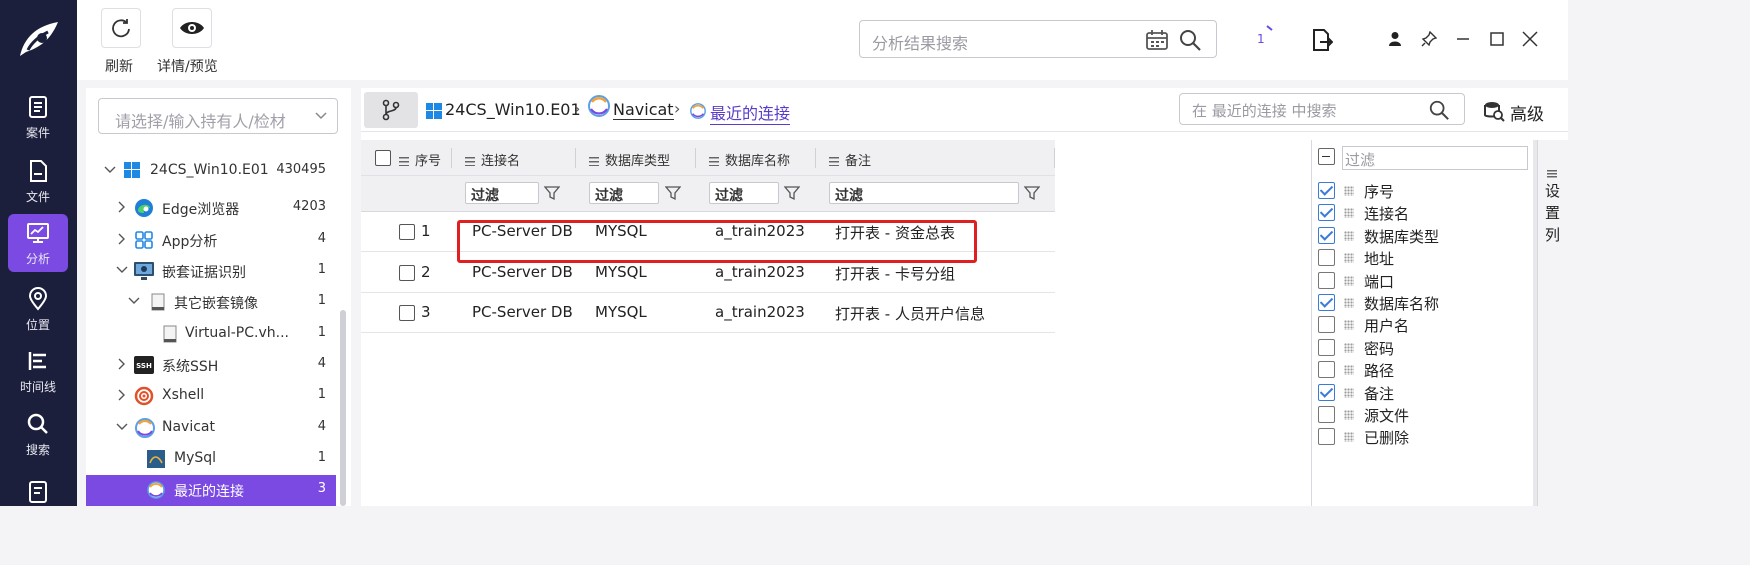 The width and height of the screenshot is (1750, 565). I want to click on advanced-search-button: 高级, so click(1523, 111).